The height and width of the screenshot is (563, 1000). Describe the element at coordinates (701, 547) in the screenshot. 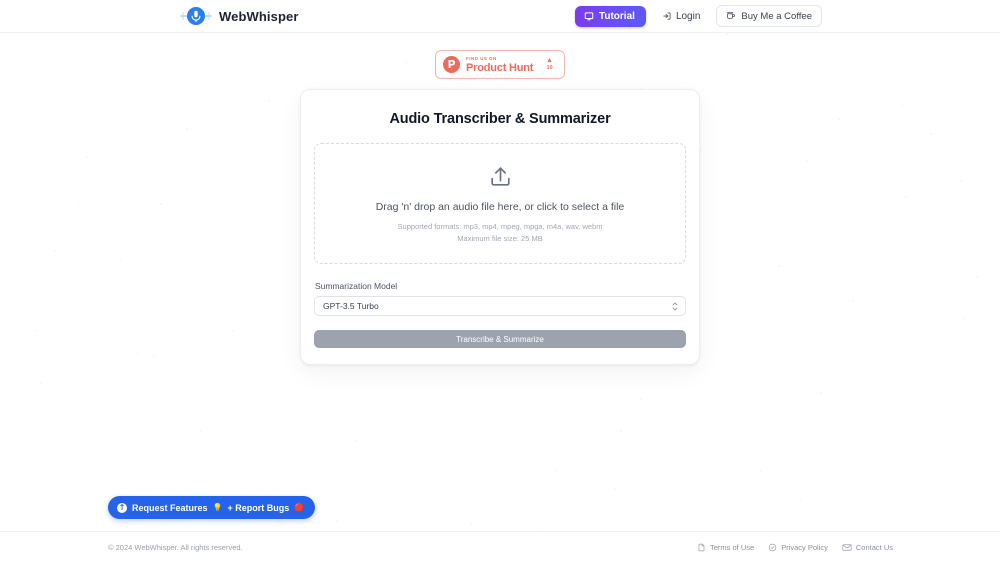

I see `document-icon` at that location.